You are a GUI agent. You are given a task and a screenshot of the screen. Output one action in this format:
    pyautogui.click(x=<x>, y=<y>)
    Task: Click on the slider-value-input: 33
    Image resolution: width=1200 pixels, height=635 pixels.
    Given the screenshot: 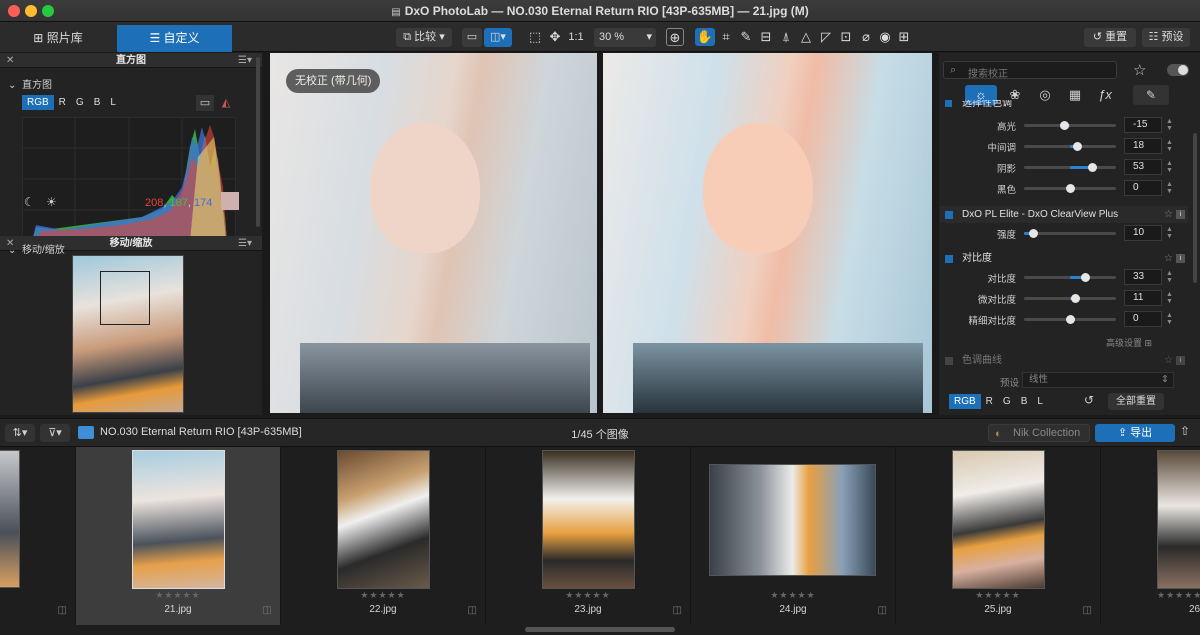 What is the action you would take?
    pyautogui.click(x=1143, y=277)
    